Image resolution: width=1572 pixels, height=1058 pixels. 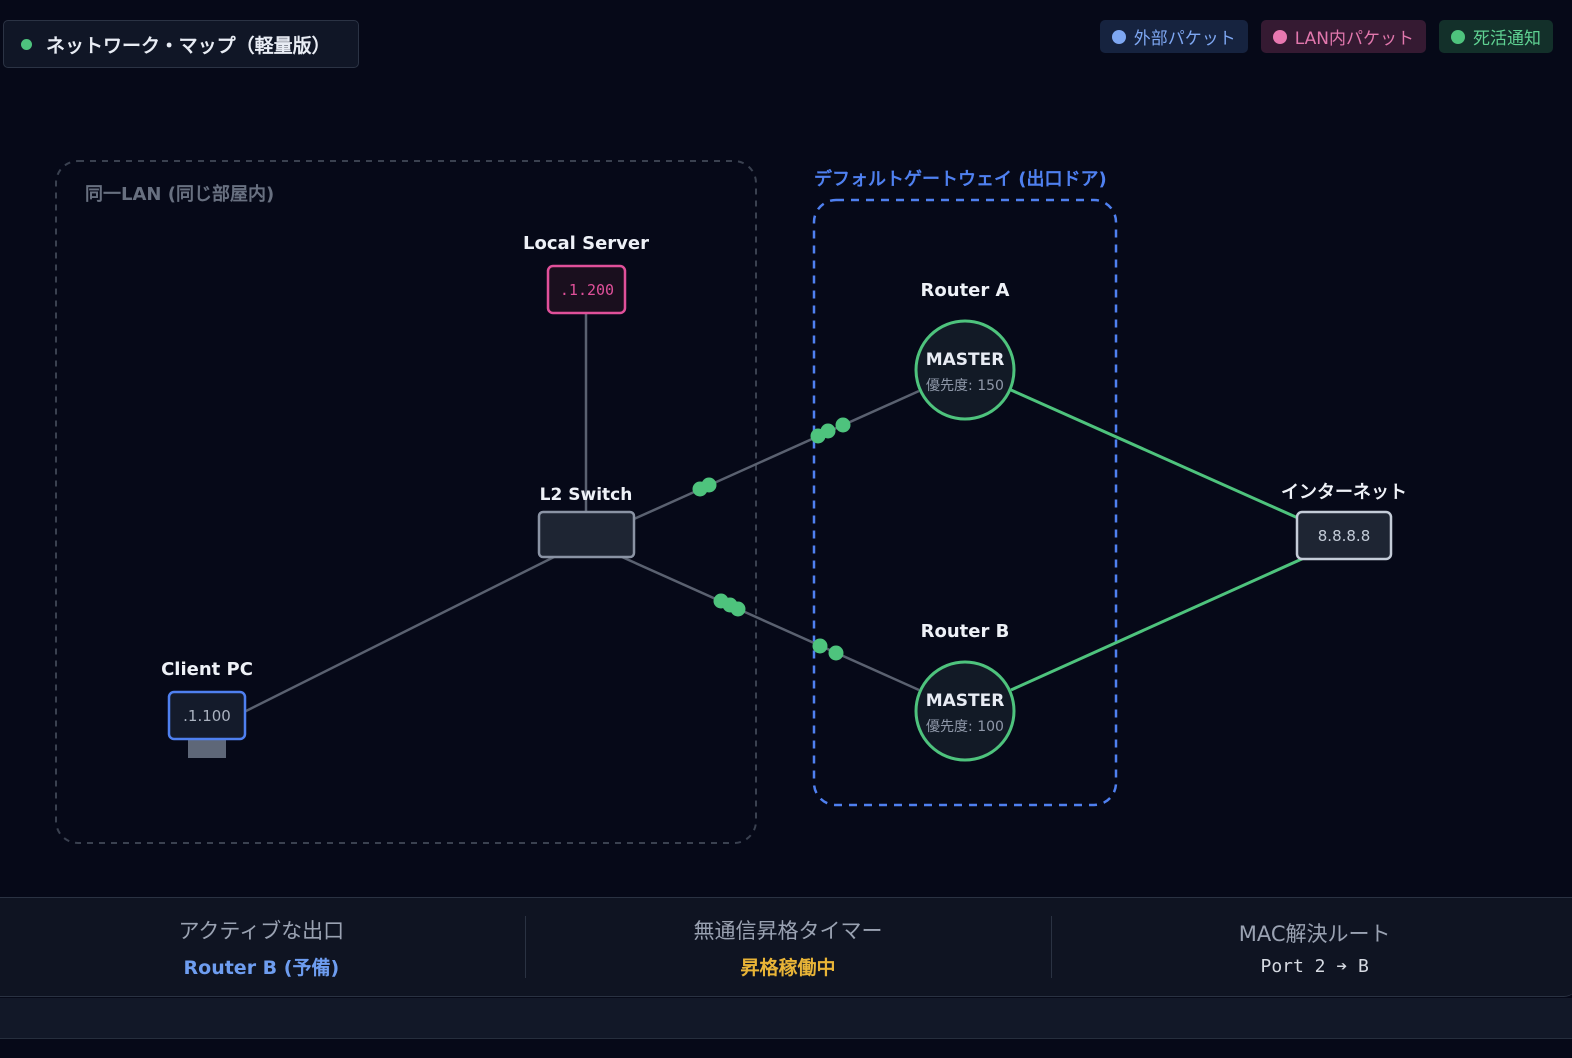 What do you see at coordinates (207, 669) in the screenshot?
I see `client-pc-label: Client PC` at bounding box center [207, 669].